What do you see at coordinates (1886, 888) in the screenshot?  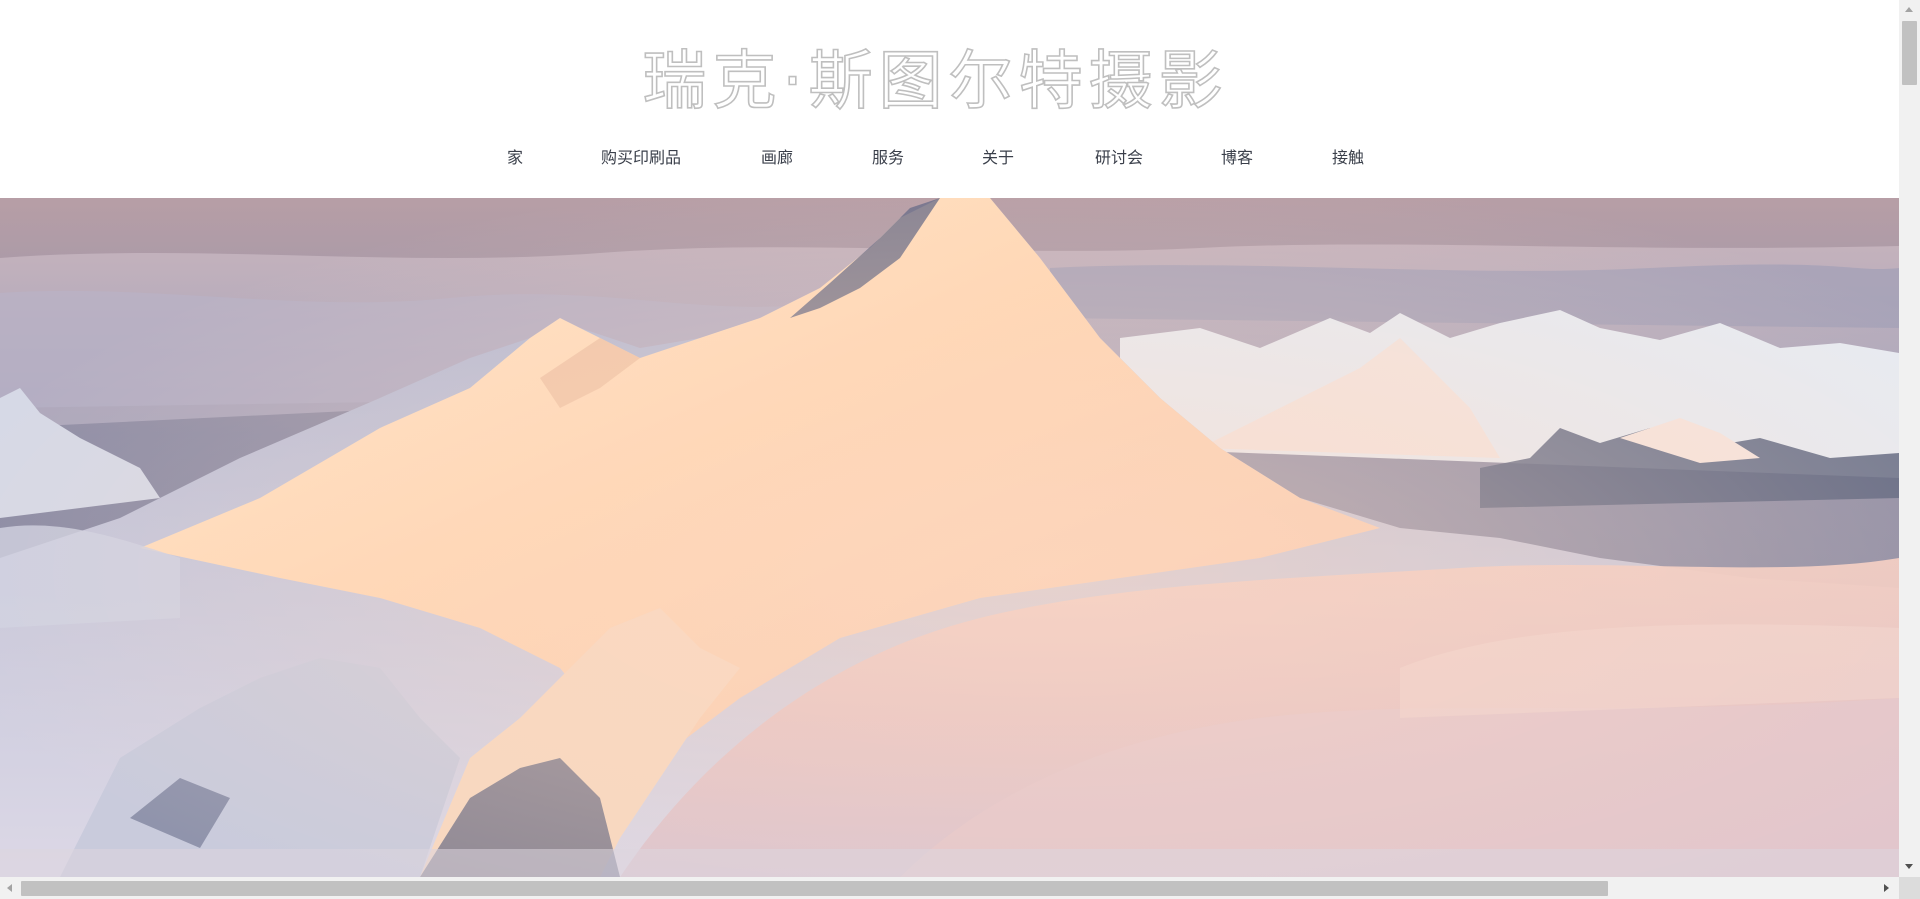 I see `scroll-right-icon` at bounding box center [1886, 888].